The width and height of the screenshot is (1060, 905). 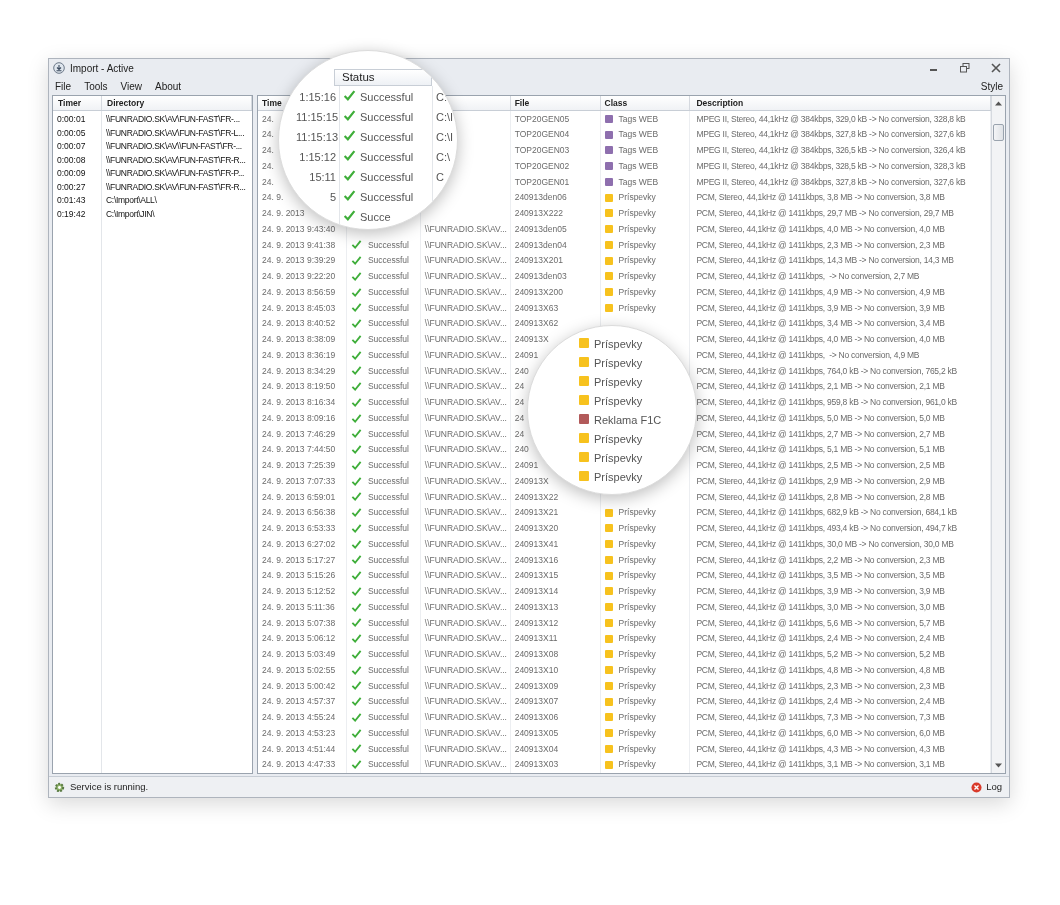 I want to click on table-cell: TOP20GEN01, so click(x=542, y=182).